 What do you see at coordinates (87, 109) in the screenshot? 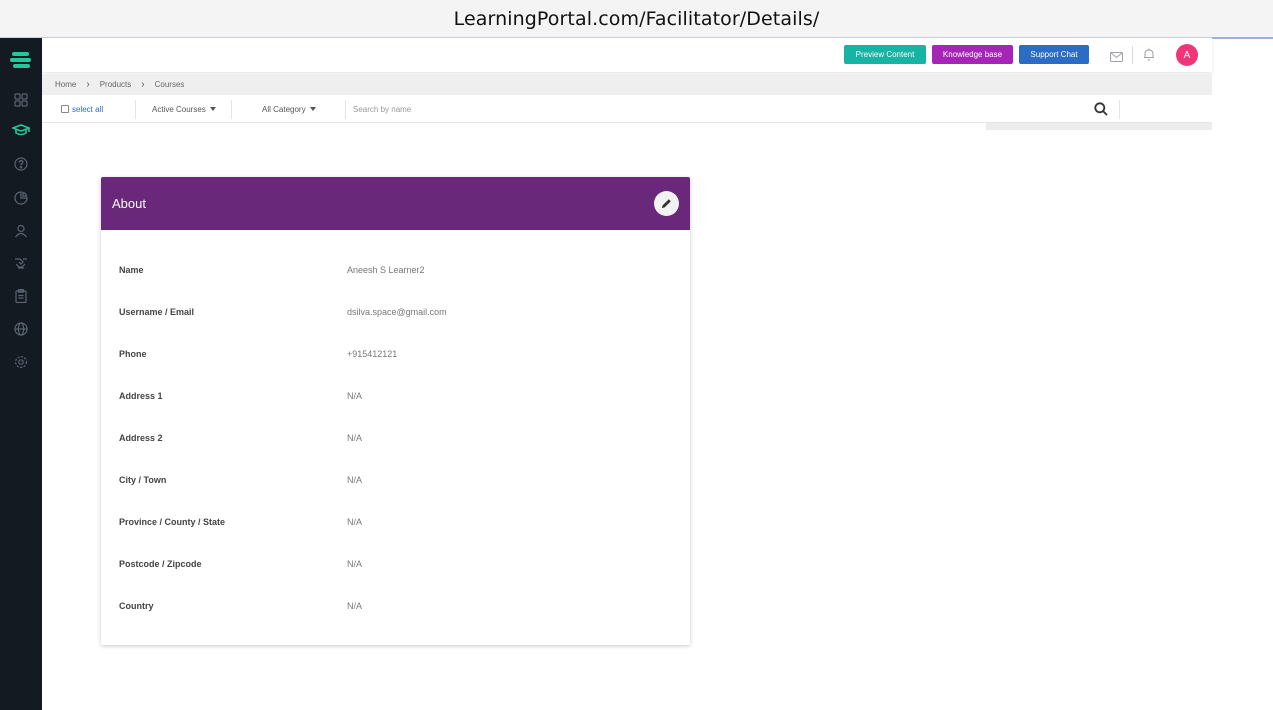
I see `select-all-label: select all` at bounding box center [87, 109].